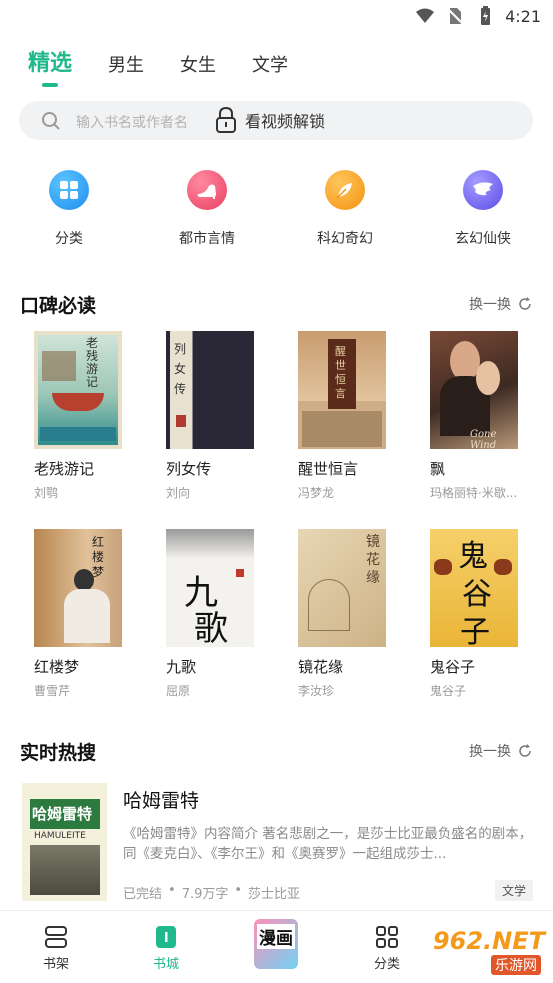  I want to click on search-bar: 输入书名或作者名 看视频解锁, so click(276, 120).